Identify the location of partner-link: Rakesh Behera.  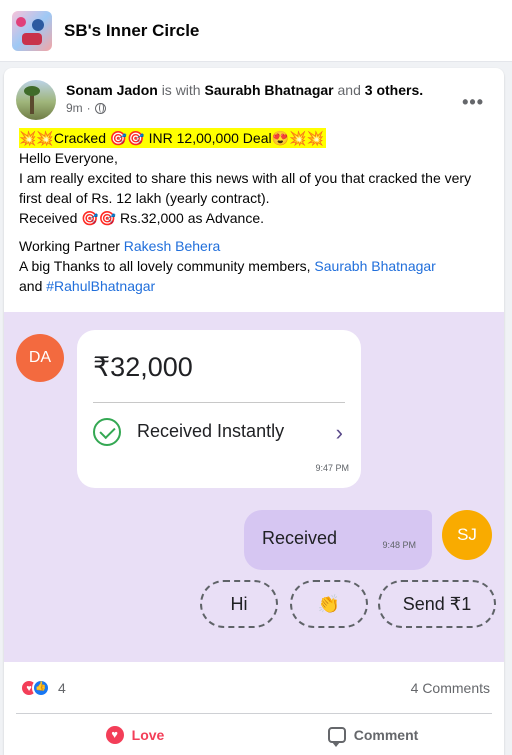
(172, 246).